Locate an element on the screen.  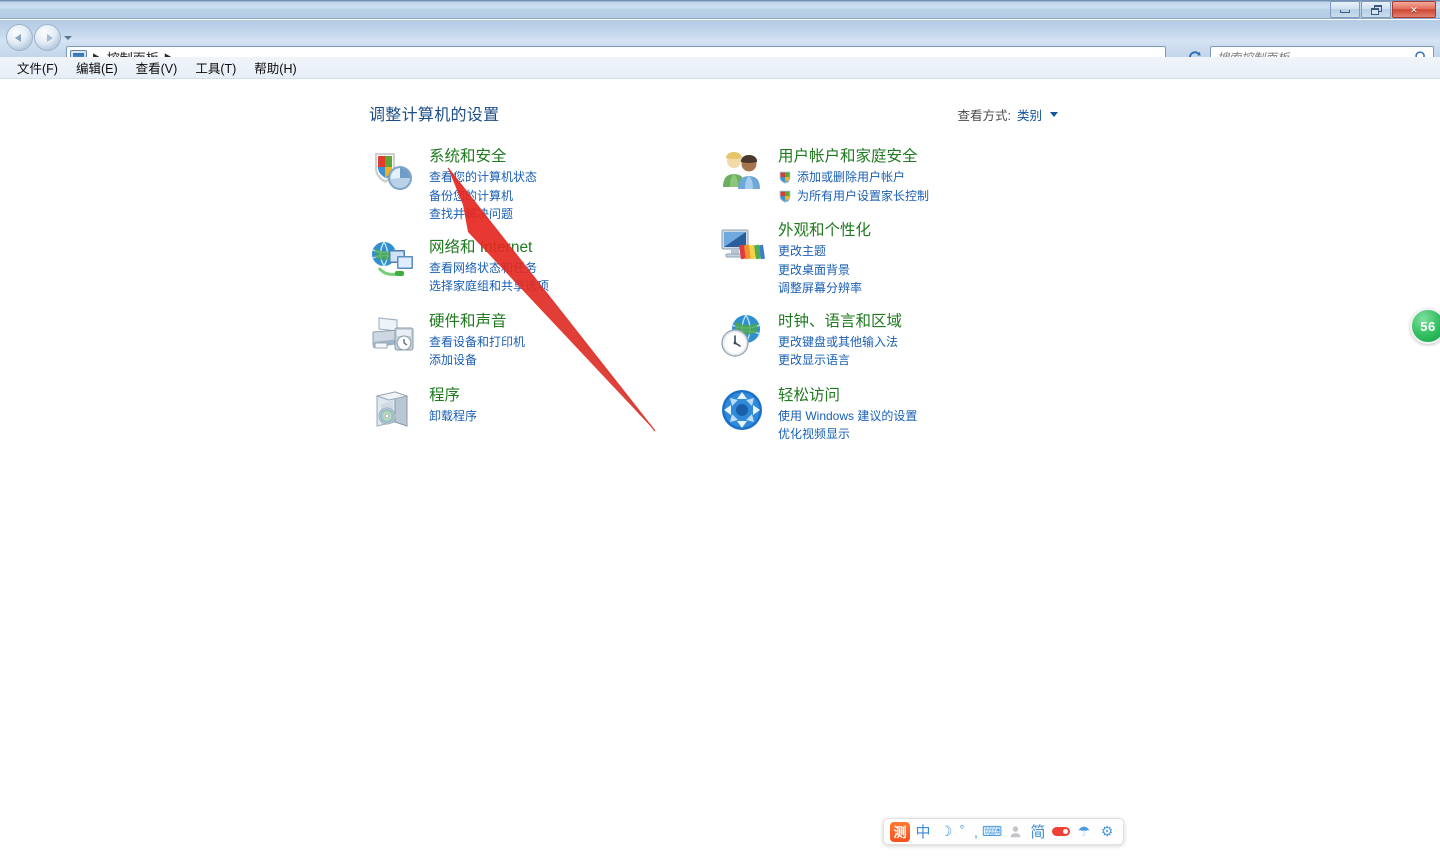
maximize-button is located at coordinates (1376, 9).